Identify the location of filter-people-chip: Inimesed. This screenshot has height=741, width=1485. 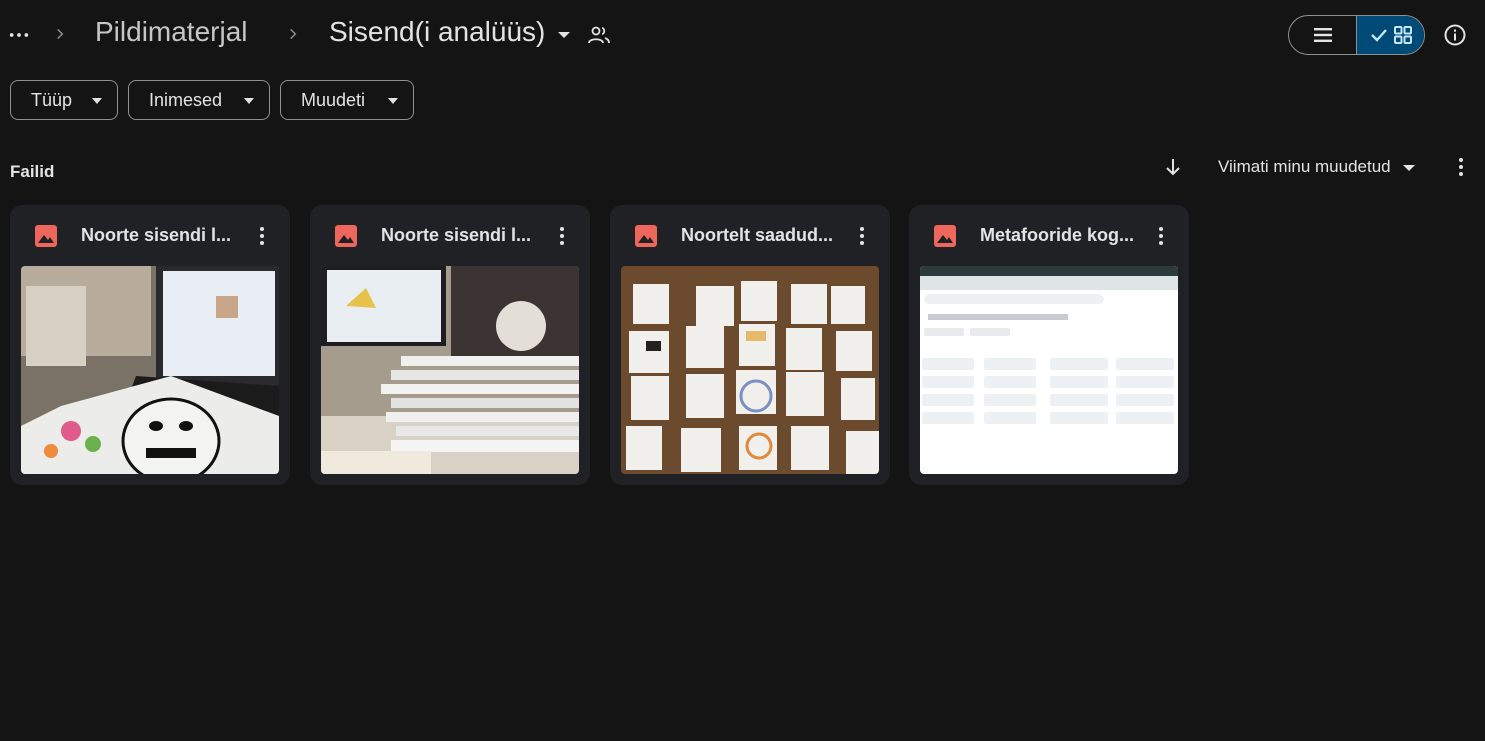
(199, 100).